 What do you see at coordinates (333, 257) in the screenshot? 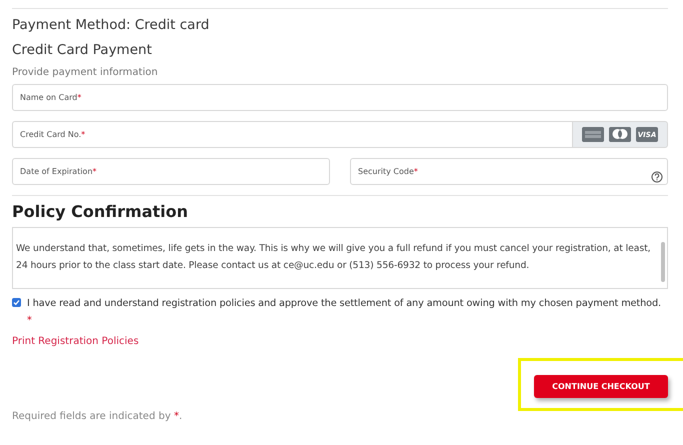
I see `policy-text: We understand that, sometimes, life gets in the way. This is why we will give you a full refund if you must cancel your registration, at least, 24 hours prior to the class start date. Please contact us at ce@uc.edu or (513) 556-6932 to process your refund.` at bounding box center [333, 257].